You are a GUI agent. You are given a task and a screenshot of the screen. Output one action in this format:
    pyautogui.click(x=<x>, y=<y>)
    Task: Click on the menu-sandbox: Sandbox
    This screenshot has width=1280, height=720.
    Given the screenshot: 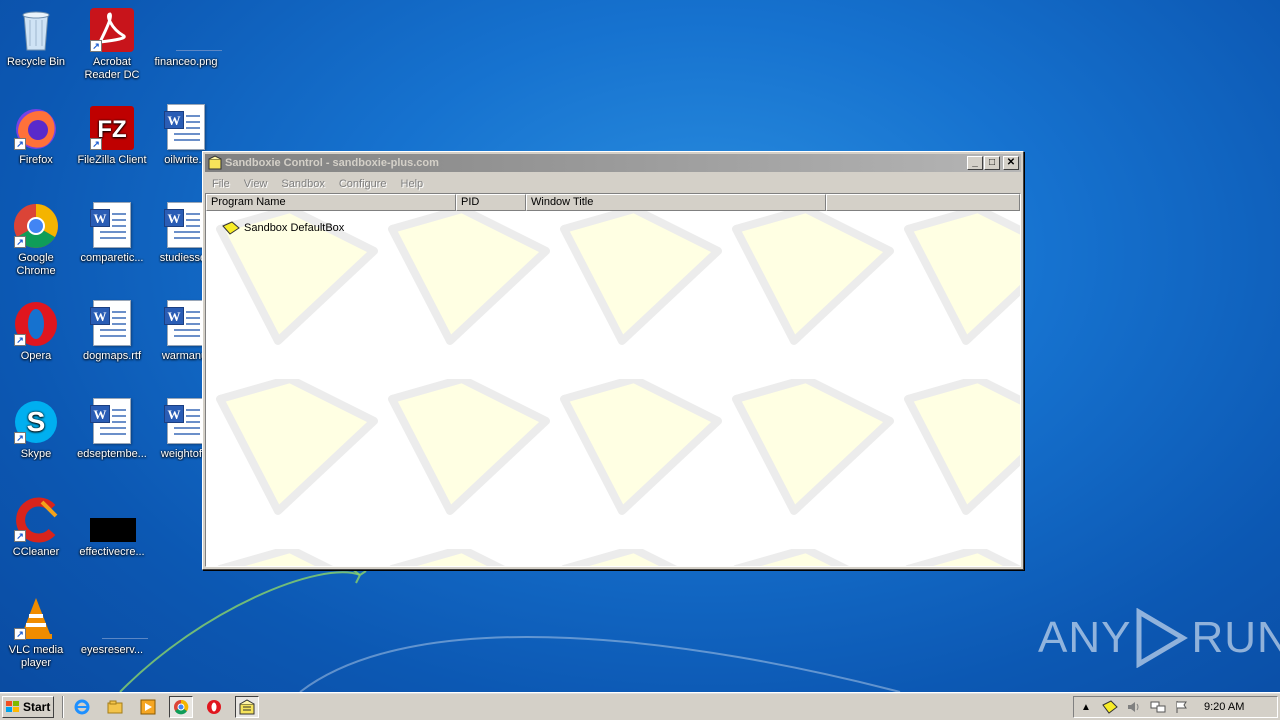 What is the action you would take?
    pyautogui.click(x=302, y=184)
    